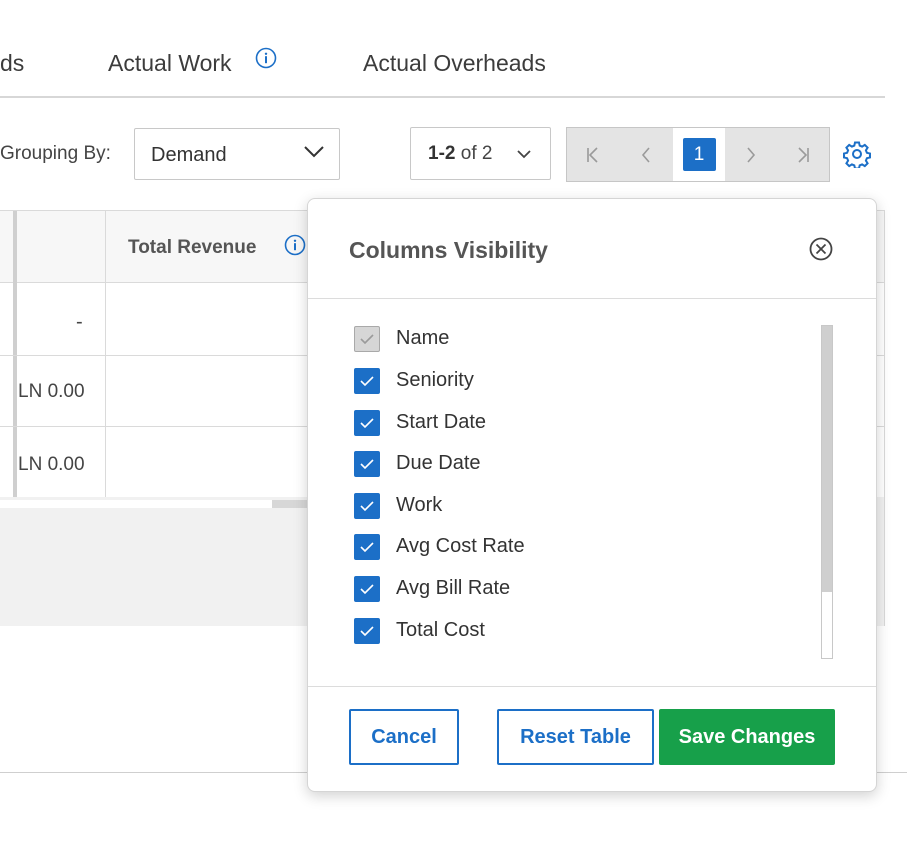 The width and height of the screenshot is (907, 858). Describe the element at coordinates (453, 588) in the screenshot. I see `column-option-label: Avg Bill Rate` at that location.